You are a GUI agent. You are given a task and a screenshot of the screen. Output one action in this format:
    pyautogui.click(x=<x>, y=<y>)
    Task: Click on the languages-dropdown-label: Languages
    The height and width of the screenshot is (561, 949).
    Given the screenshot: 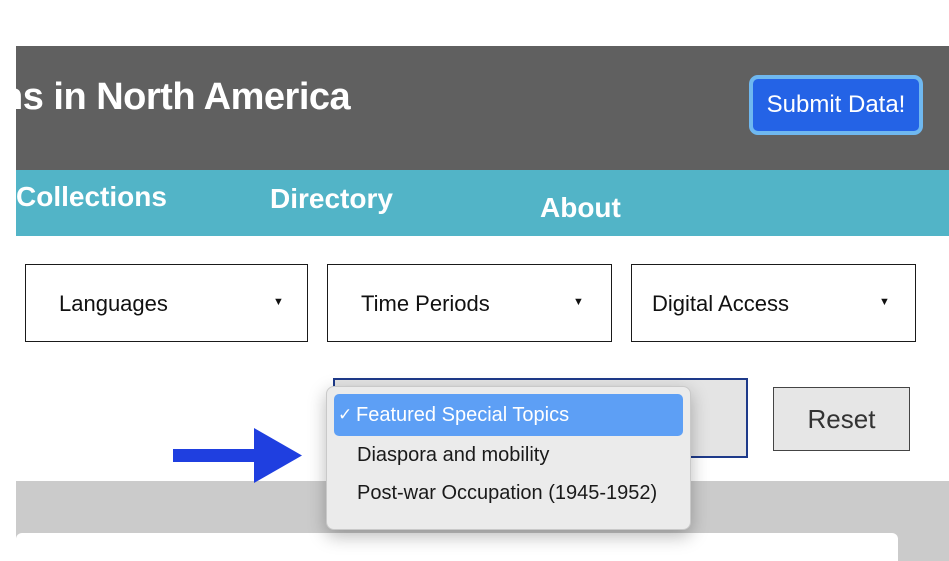 What is the action you would take?
    pyautogui.click(x=113, y=303)
    